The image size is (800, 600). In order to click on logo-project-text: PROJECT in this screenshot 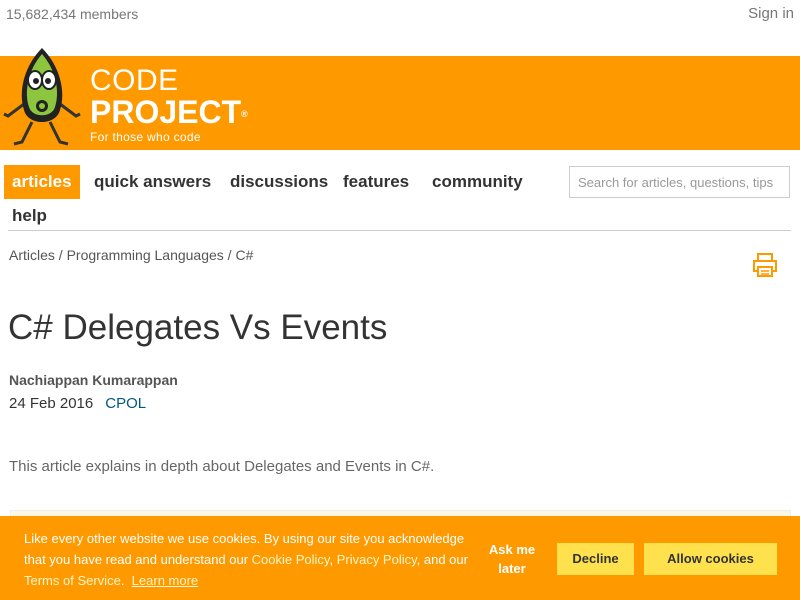, I will do `click(166, 112)`.